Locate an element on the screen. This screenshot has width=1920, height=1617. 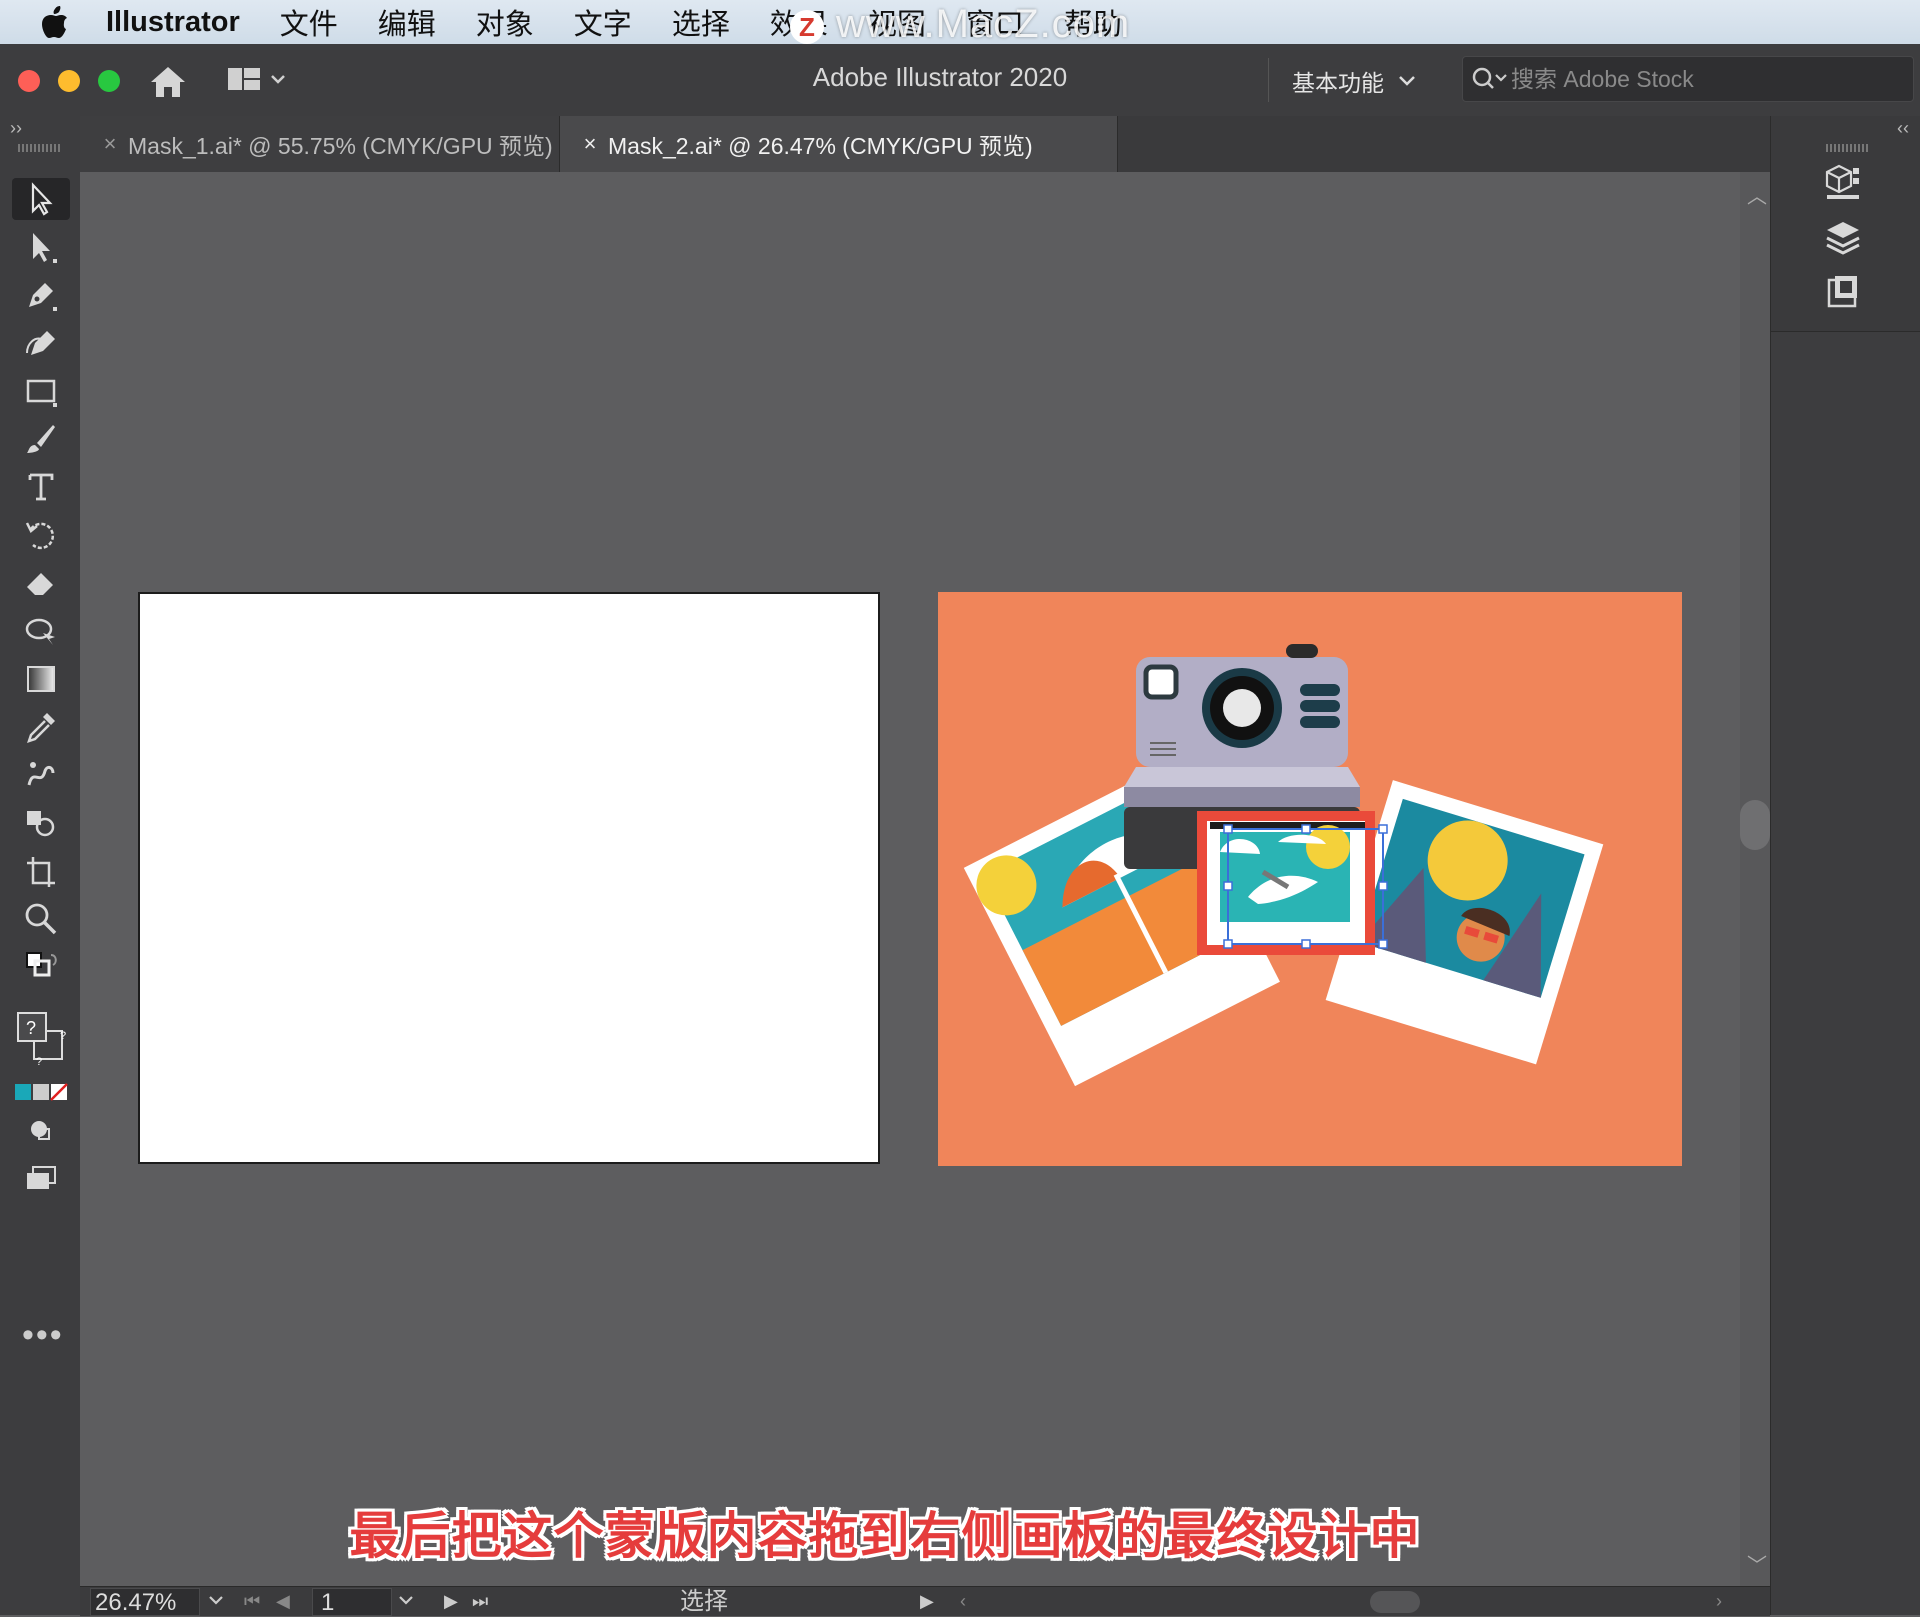
apple-icon is located at coordinates (55, 22).